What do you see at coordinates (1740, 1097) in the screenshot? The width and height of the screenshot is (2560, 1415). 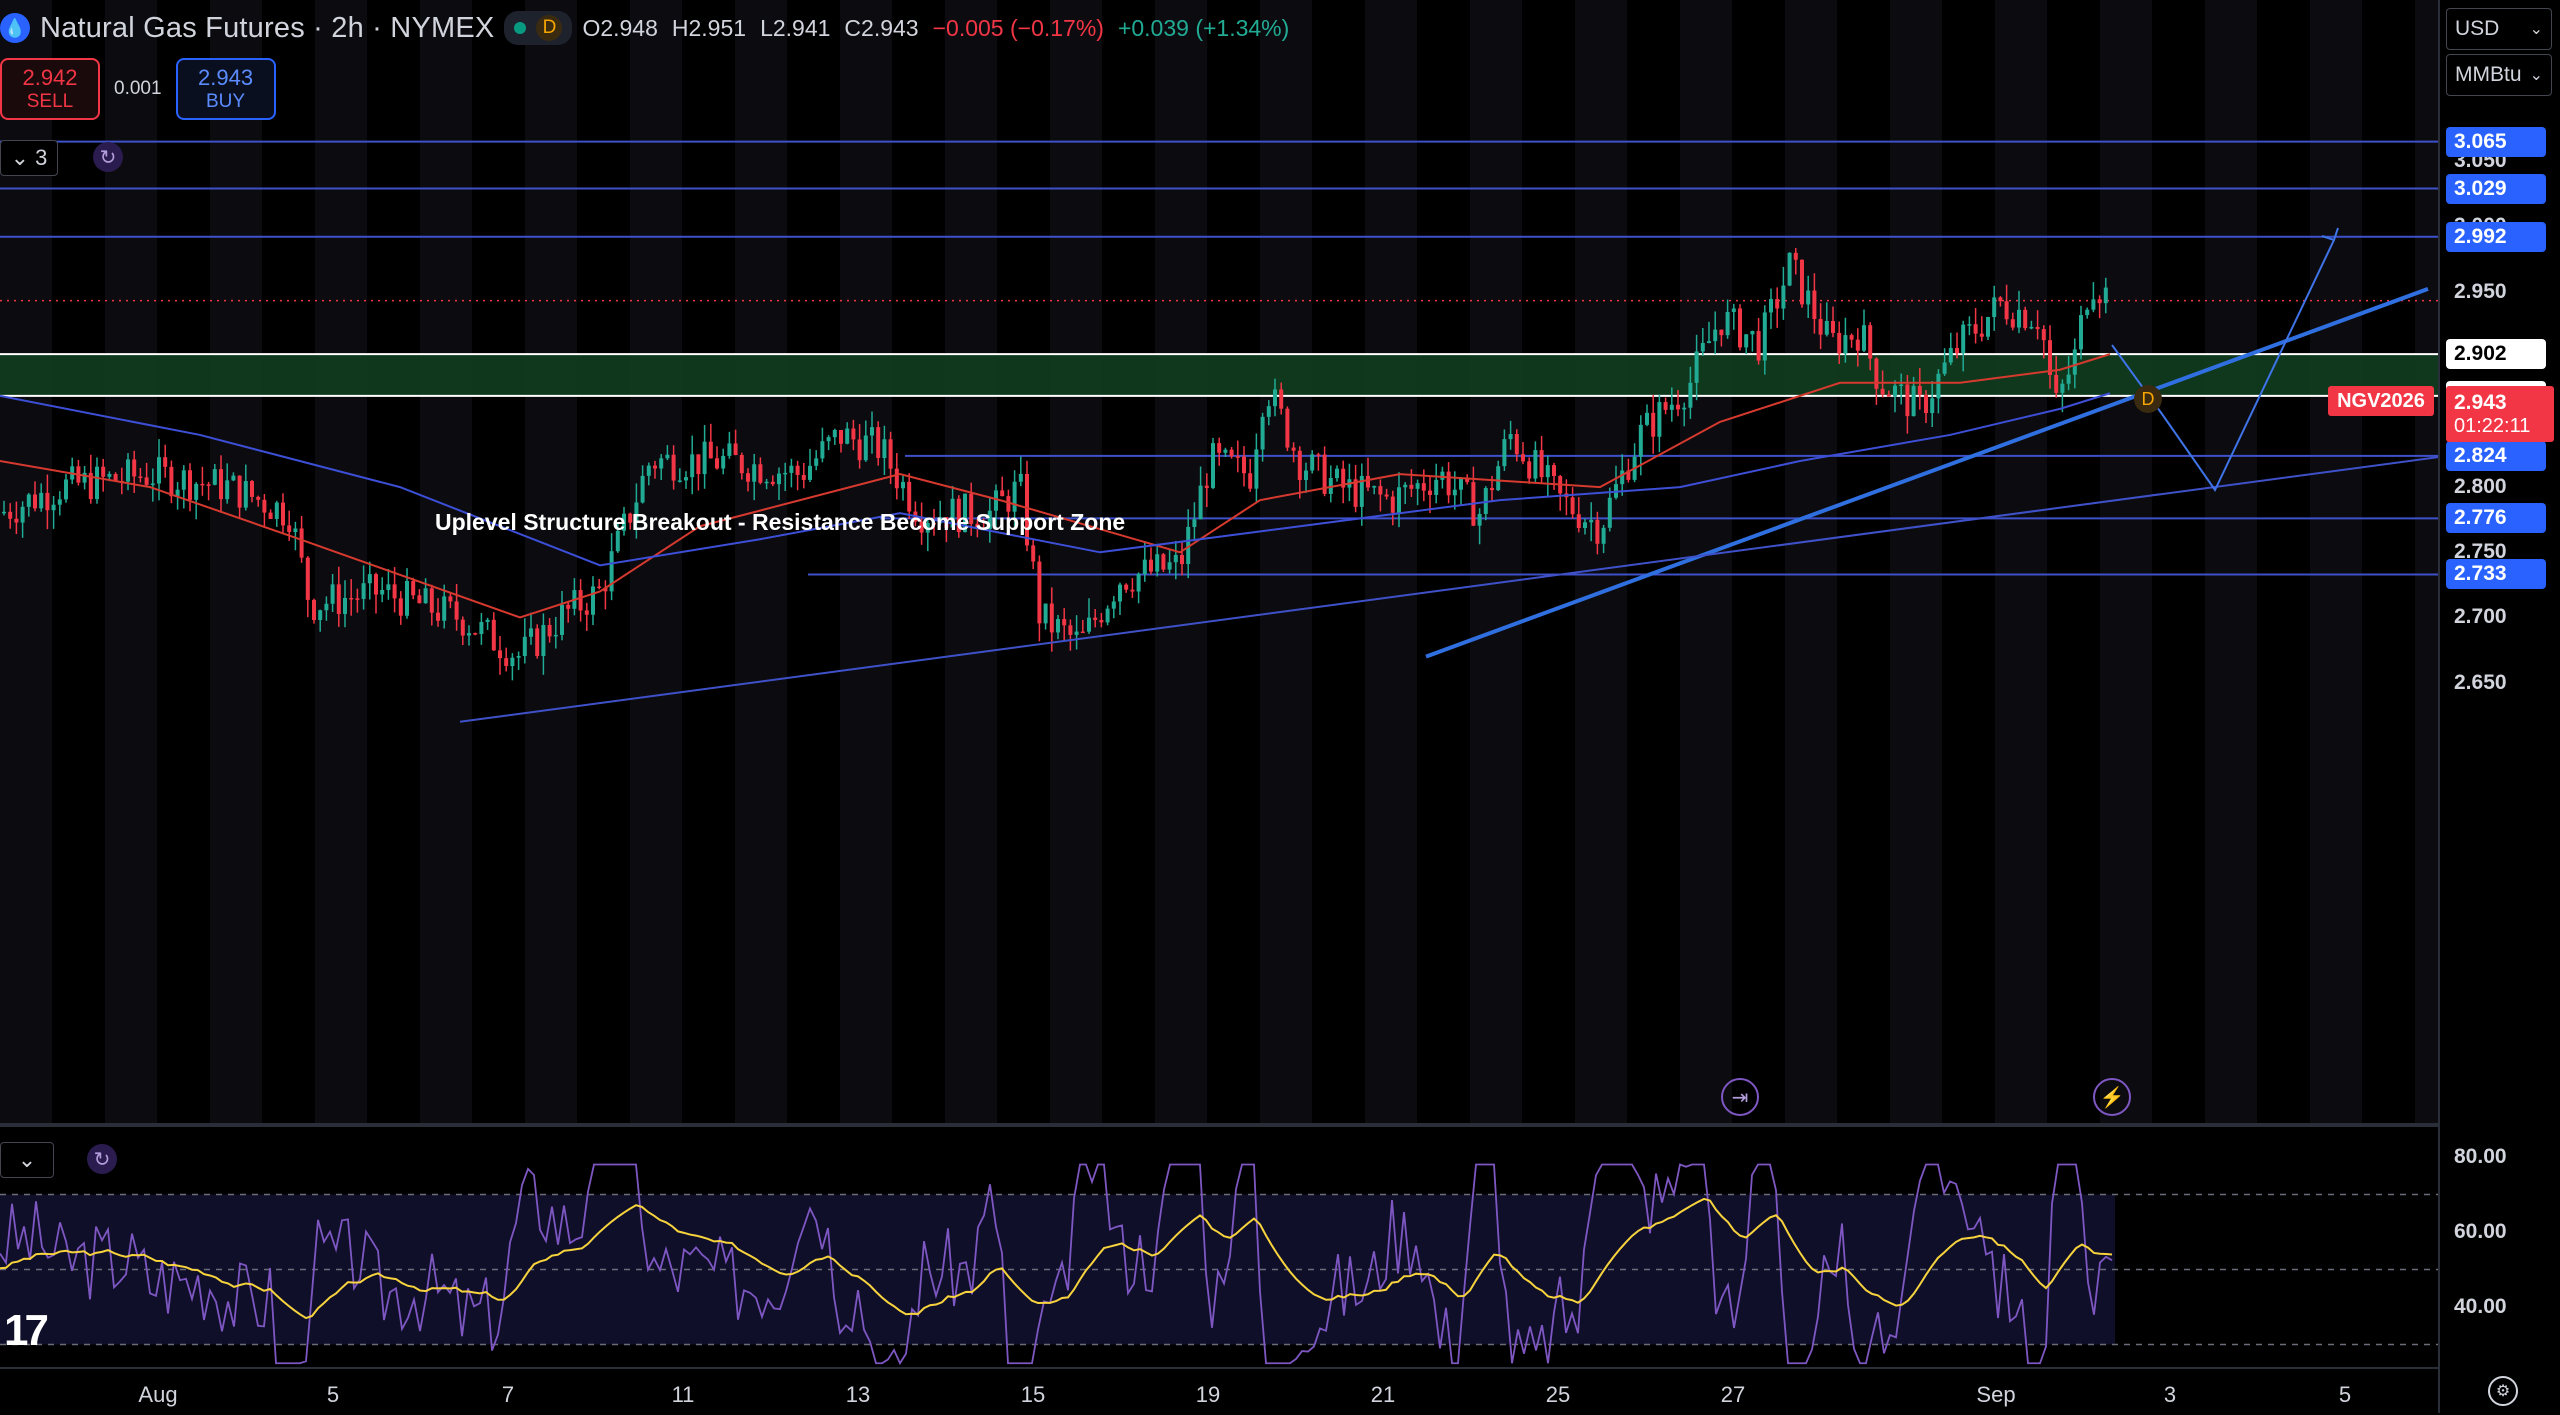 I see `dividend-event-icon: ⇥` at bounding box center [1740, 1097].